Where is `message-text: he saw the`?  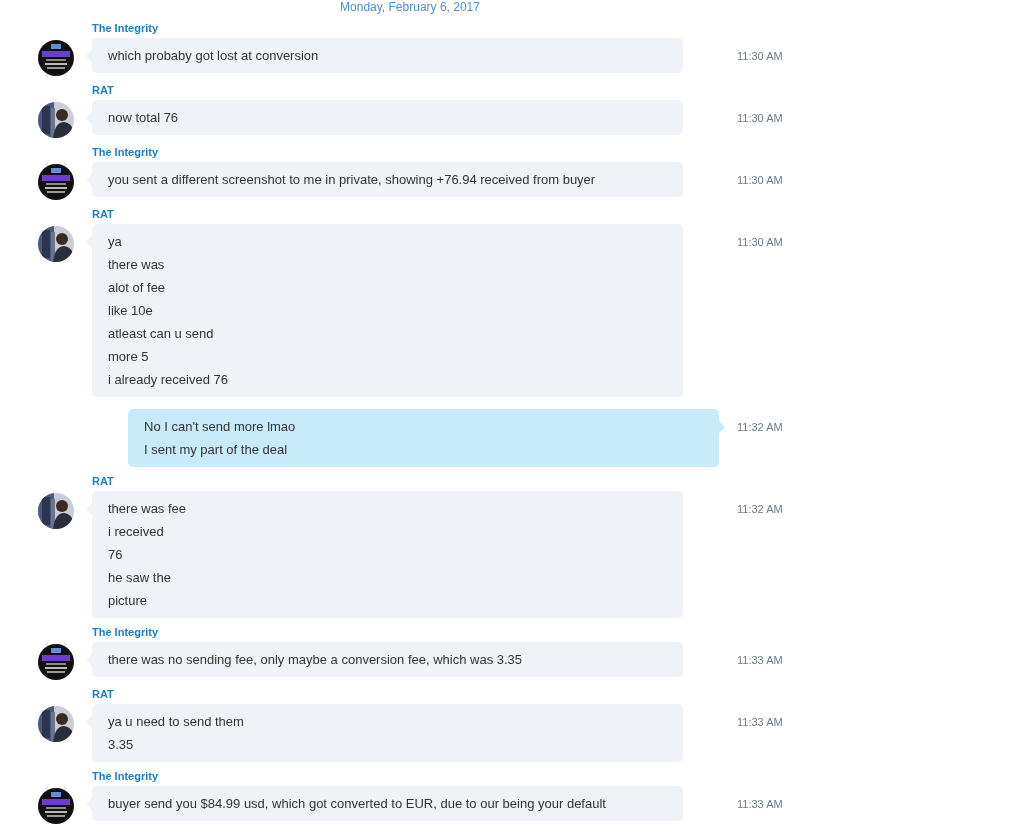
message-text: he saw the is located at coordinates (140, 578).